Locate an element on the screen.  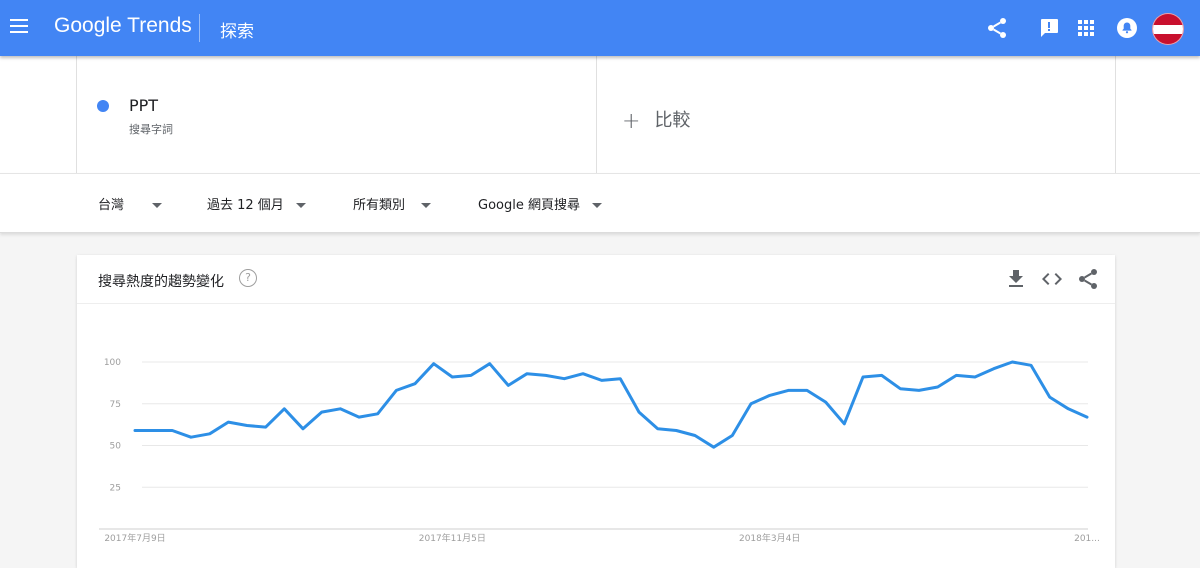
plus-icon: + is located at coordinates (631, 121).